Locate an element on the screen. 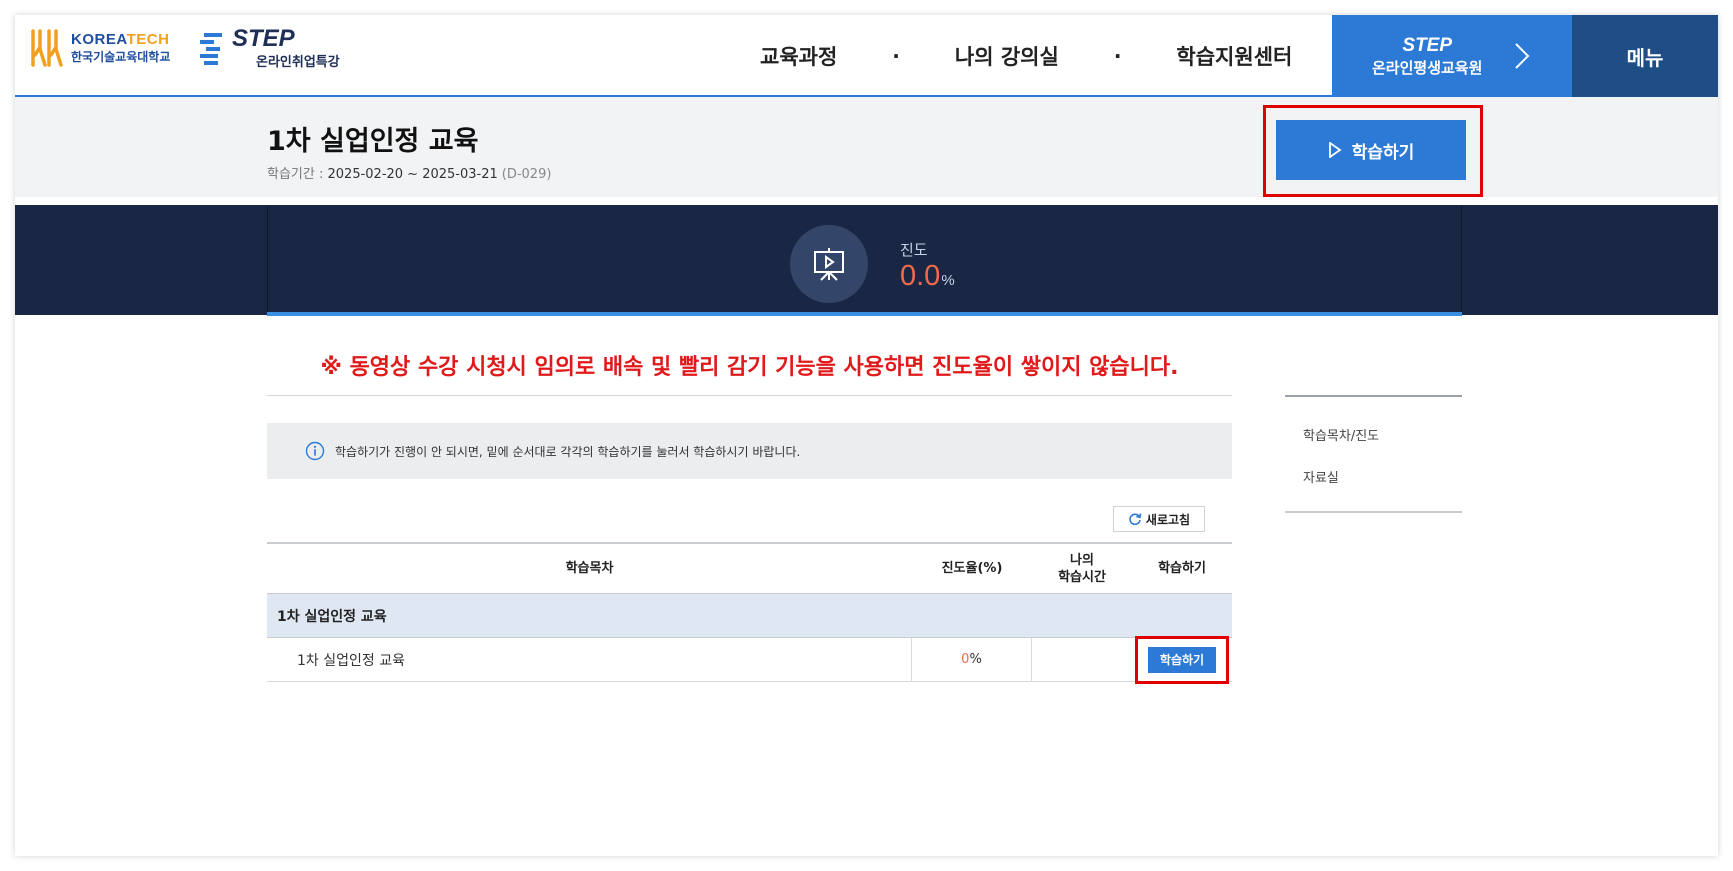 The width and height of the screenshot is (1733, 871). row-button-highlight is located at coordinates (1182, 660).